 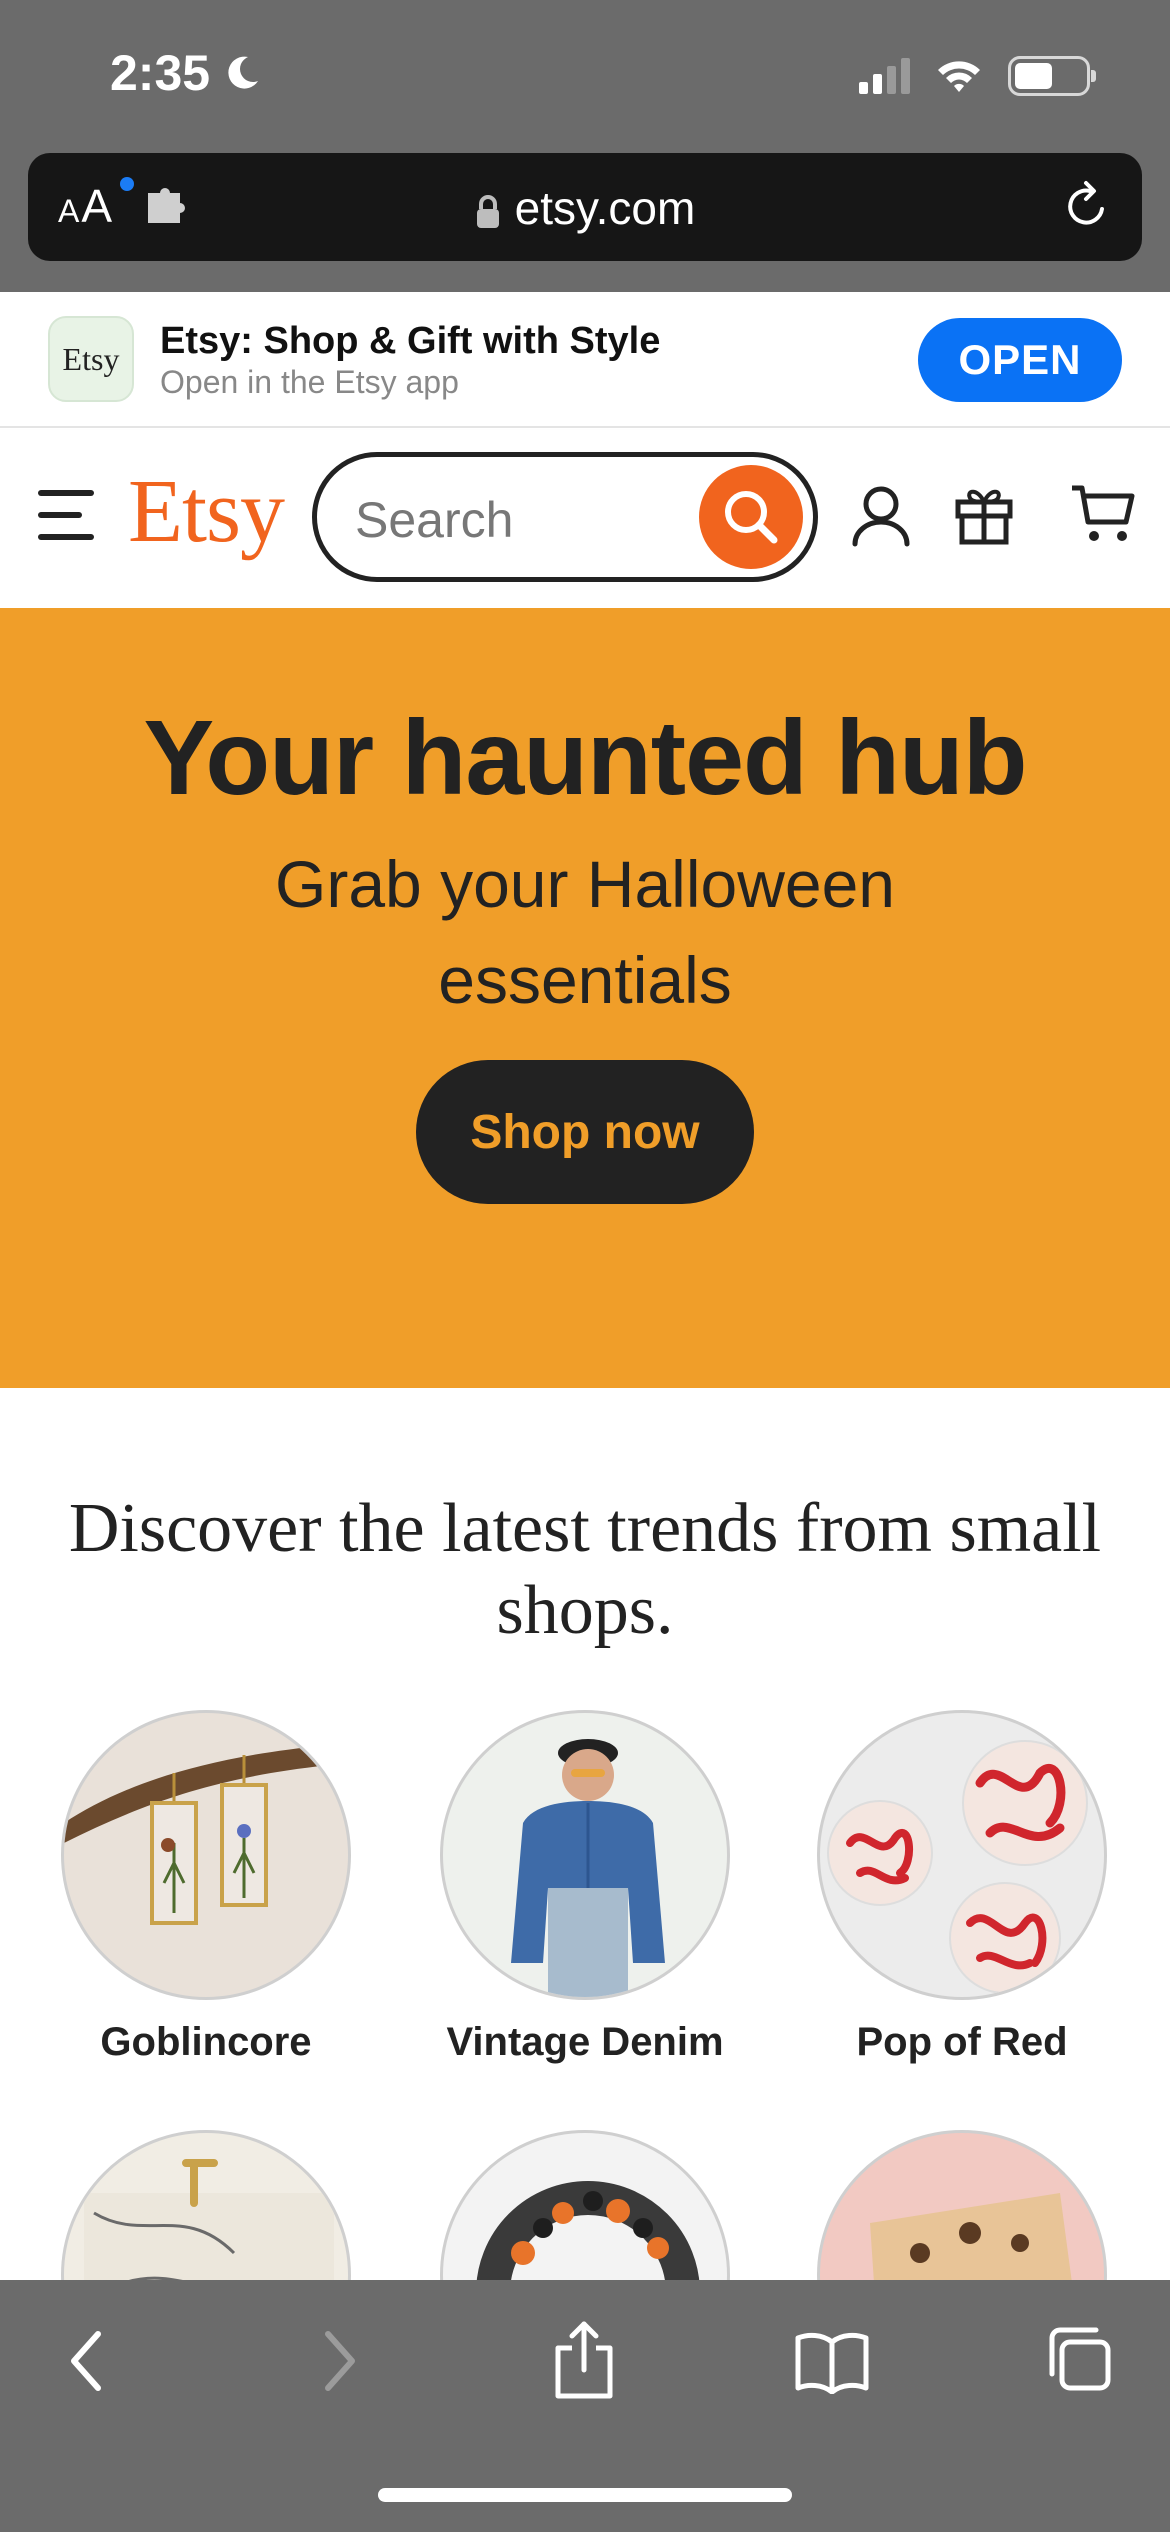 I want to click on status-time: 2:35, so click(x=186, y=73).